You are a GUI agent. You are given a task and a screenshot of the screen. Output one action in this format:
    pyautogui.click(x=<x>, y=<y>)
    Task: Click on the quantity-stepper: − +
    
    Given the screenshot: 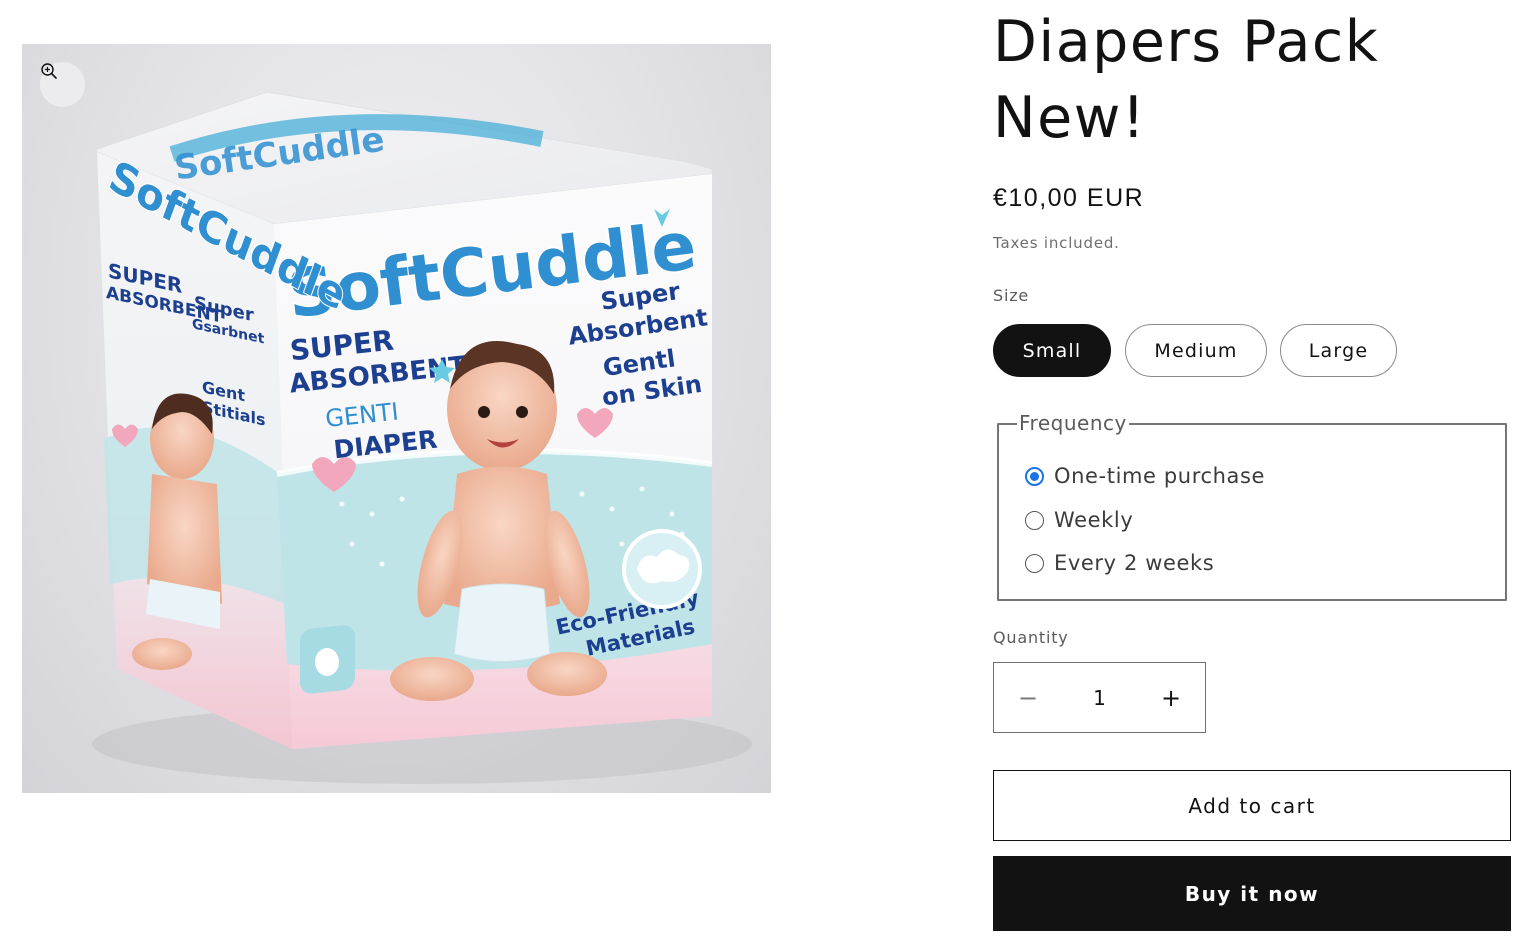 What is the action you would take?
    pyautogui.click(x=1099, y=697)
    